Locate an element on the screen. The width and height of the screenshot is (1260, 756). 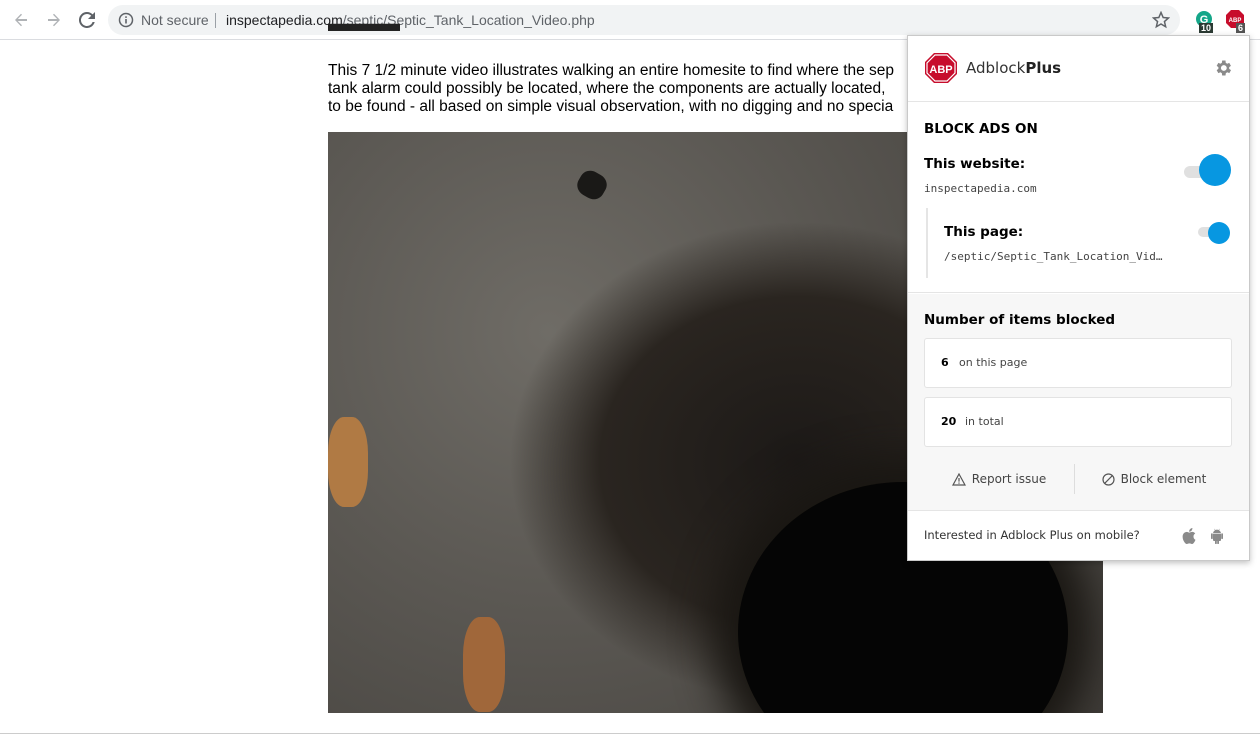
adblock-logo-icon: ABP is located at coordinates (941, 68).